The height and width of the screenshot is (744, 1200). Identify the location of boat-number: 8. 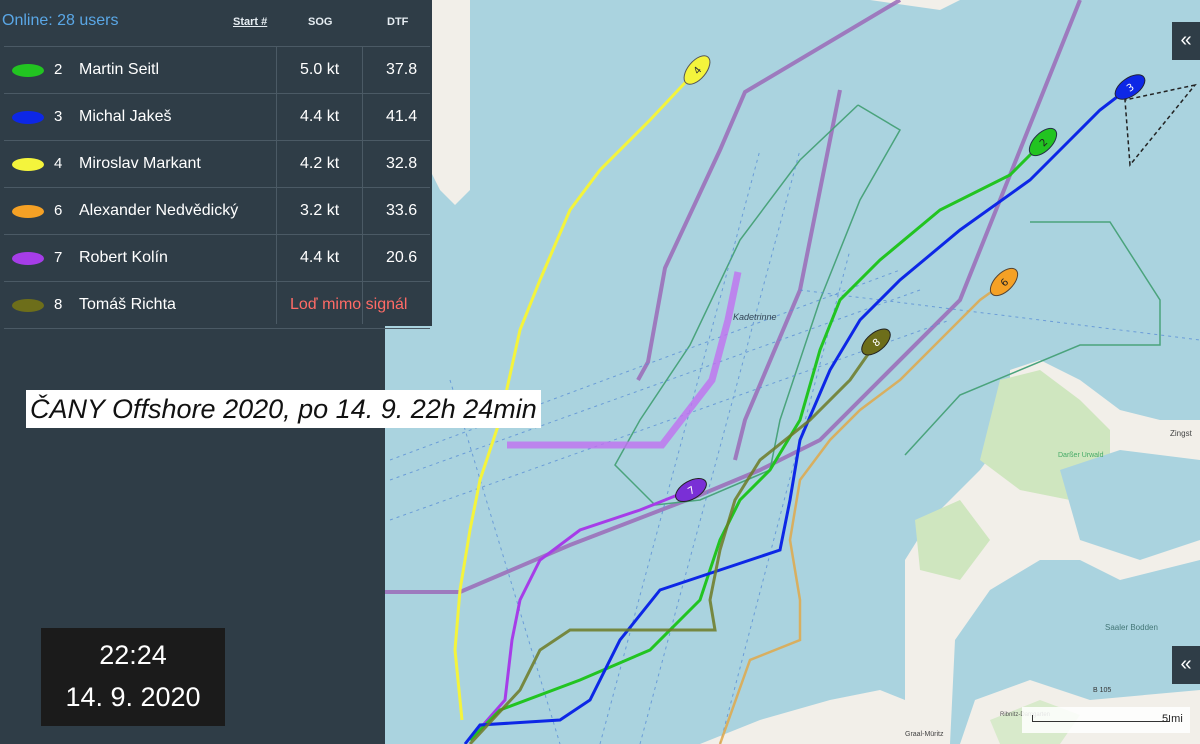
(58, 304).